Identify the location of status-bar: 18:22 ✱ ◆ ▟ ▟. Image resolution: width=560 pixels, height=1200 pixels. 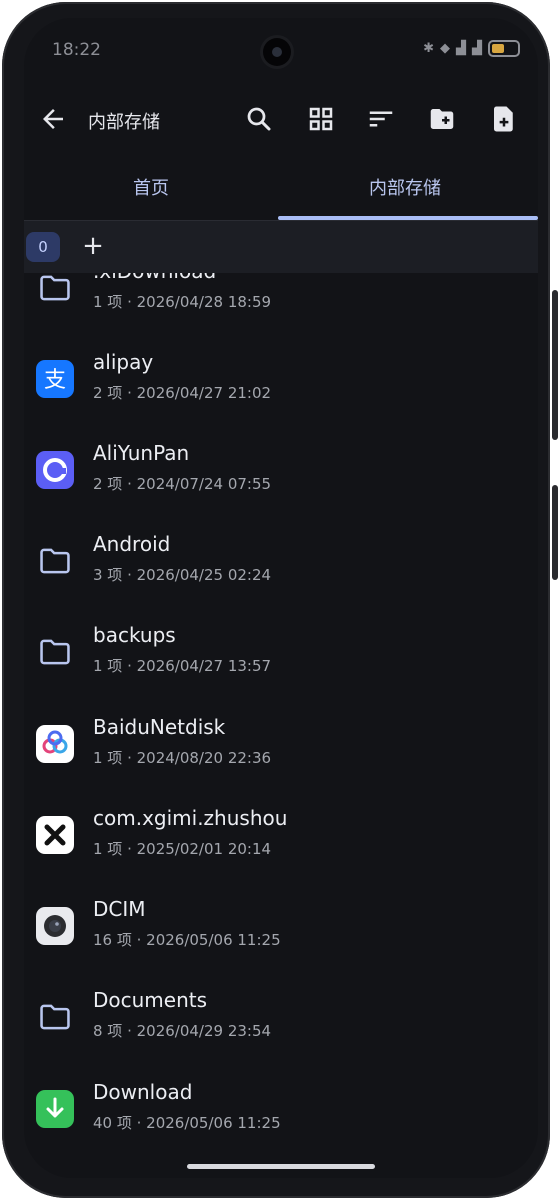
(281, 50).